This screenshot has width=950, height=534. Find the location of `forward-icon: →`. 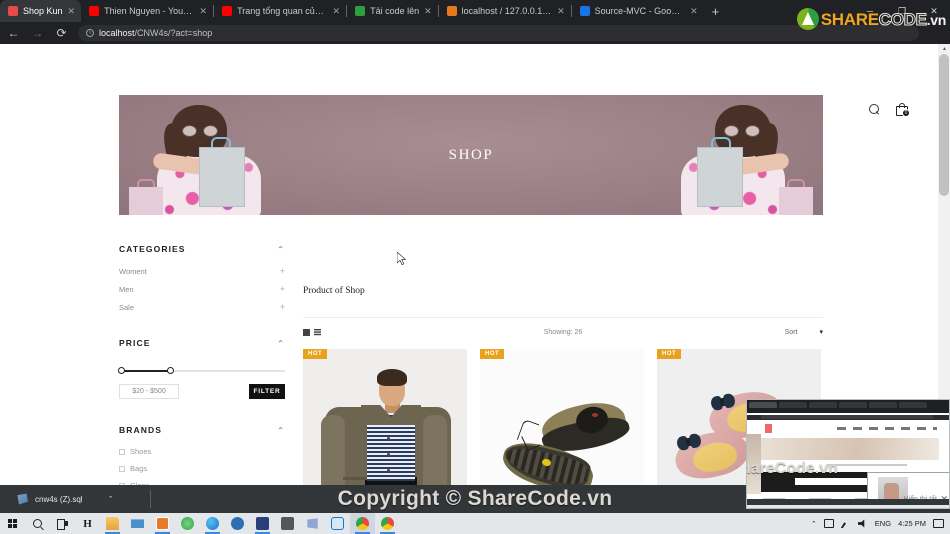

forward-icon: → is located at coordinates (37, 33).